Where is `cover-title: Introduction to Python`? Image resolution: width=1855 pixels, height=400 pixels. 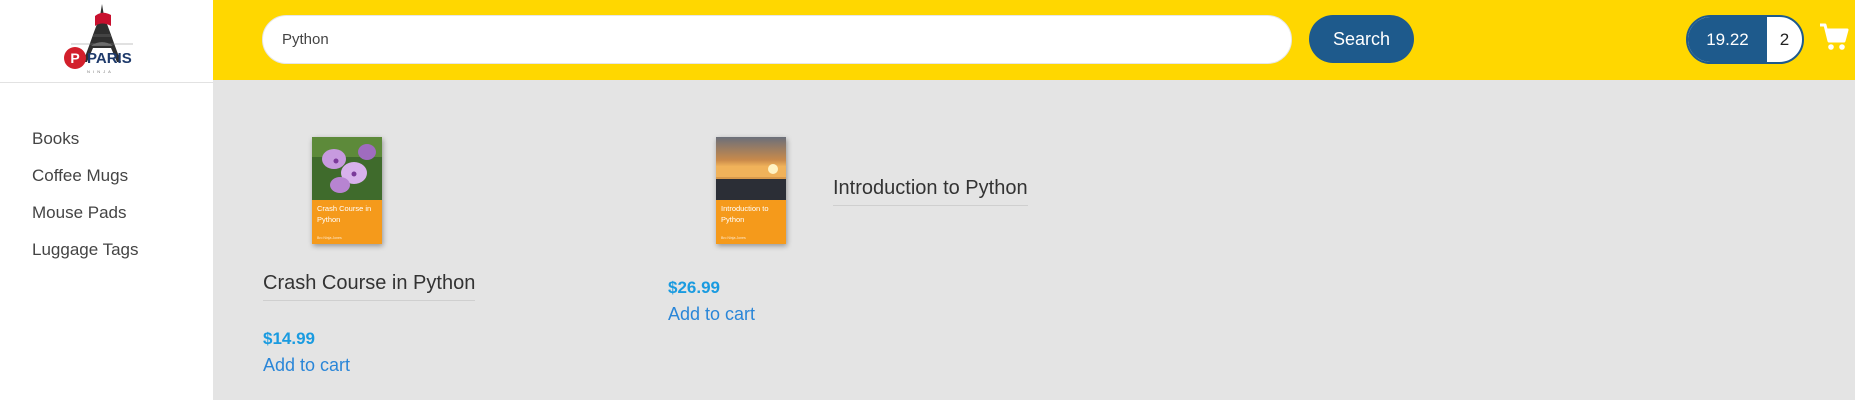 cover-title: Introduction to Python is located at coordinates (745, 214).